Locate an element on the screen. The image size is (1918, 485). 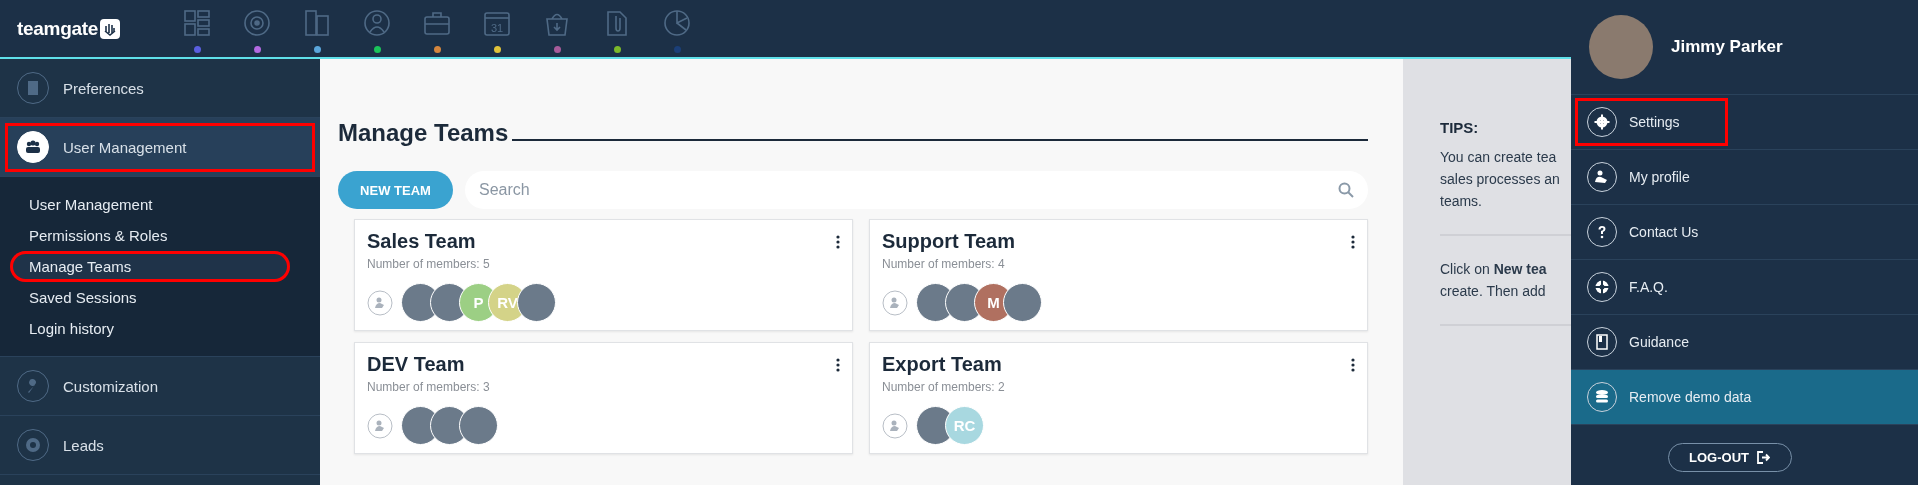
submenu-item: Login history is located at coordinates (150, 328).